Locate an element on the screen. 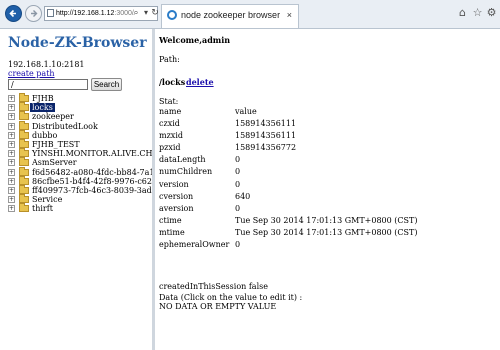 The image size is (500, 350). stat-name: pzxid is located at coordinates (170, 148).